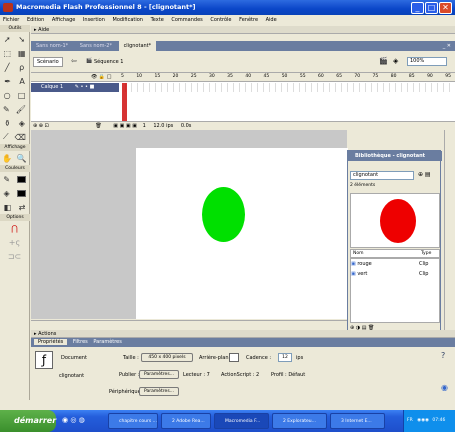 The height and width of the screenshot is (432, 455). I want to click on help-panel-bar: ▸ Aide, so click(243, 30).